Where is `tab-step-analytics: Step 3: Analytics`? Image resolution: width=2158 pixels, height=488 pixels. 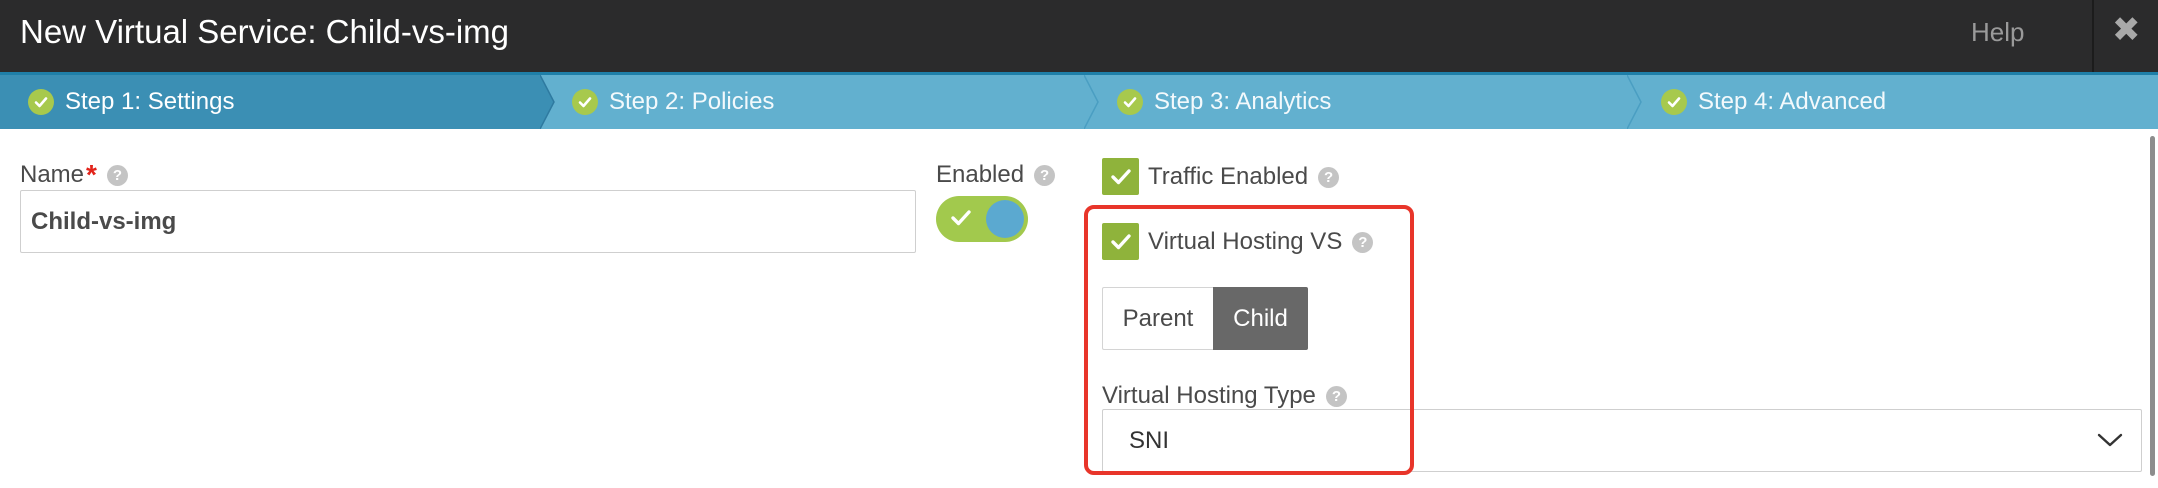 tab-step-analytics: Step 3: Analytics is located at coordinates (1224, 102).